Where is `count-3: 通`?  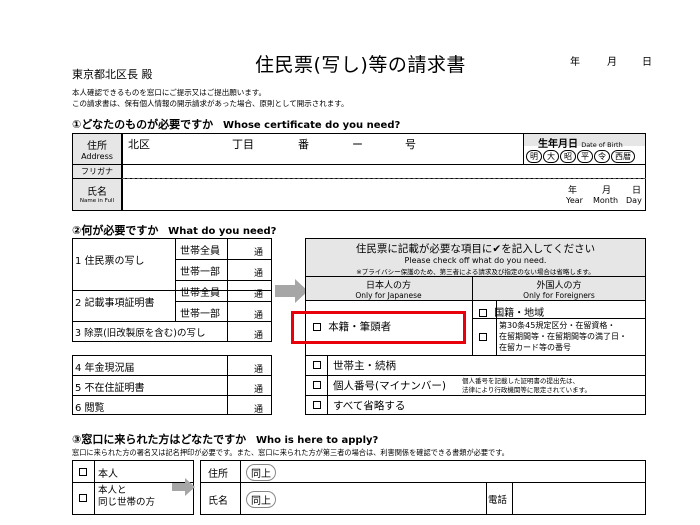 count-3: 通 is located at coordinates (258, 334).